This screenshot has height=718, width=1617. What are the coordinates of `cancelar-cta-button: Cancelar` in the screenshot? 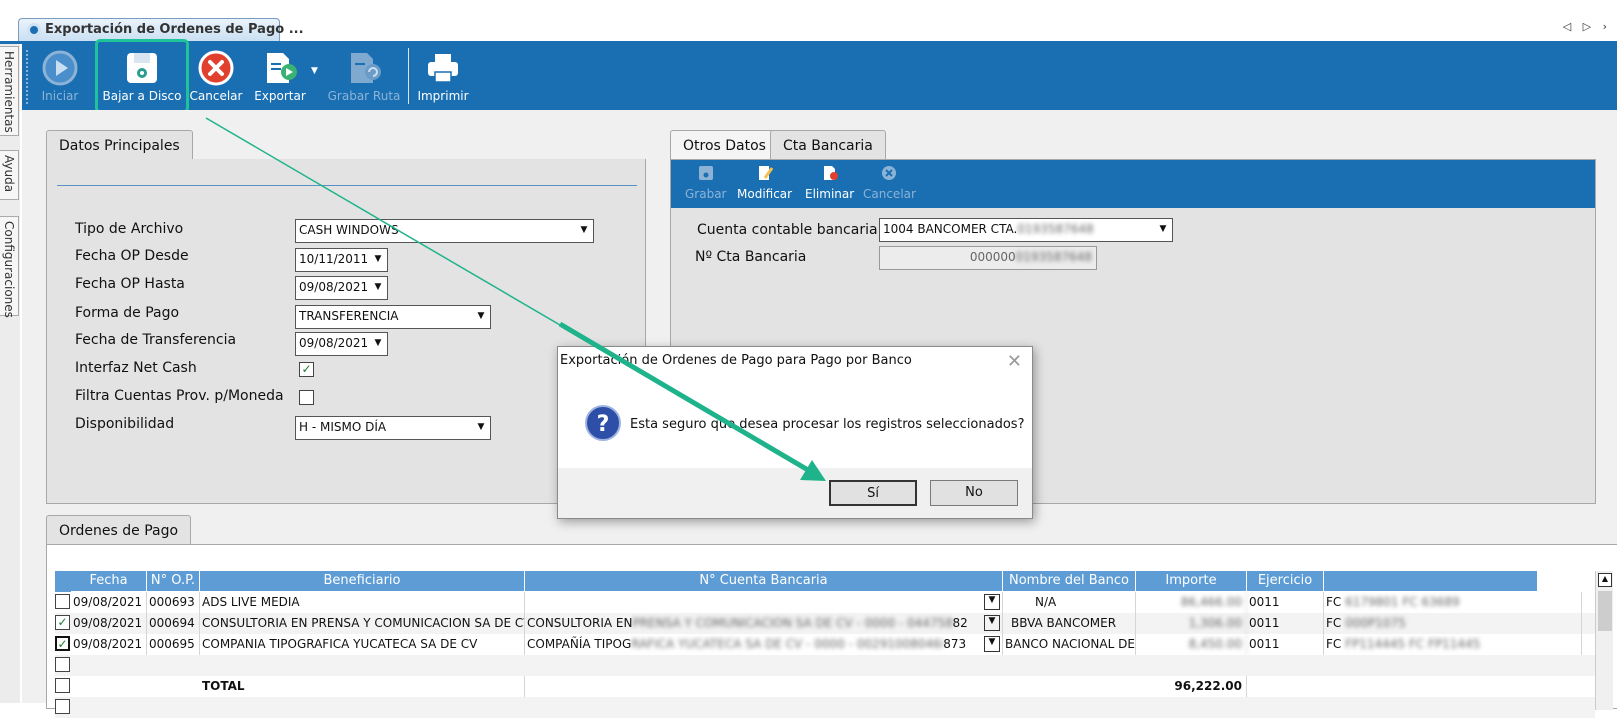 It's located at (889, 182).